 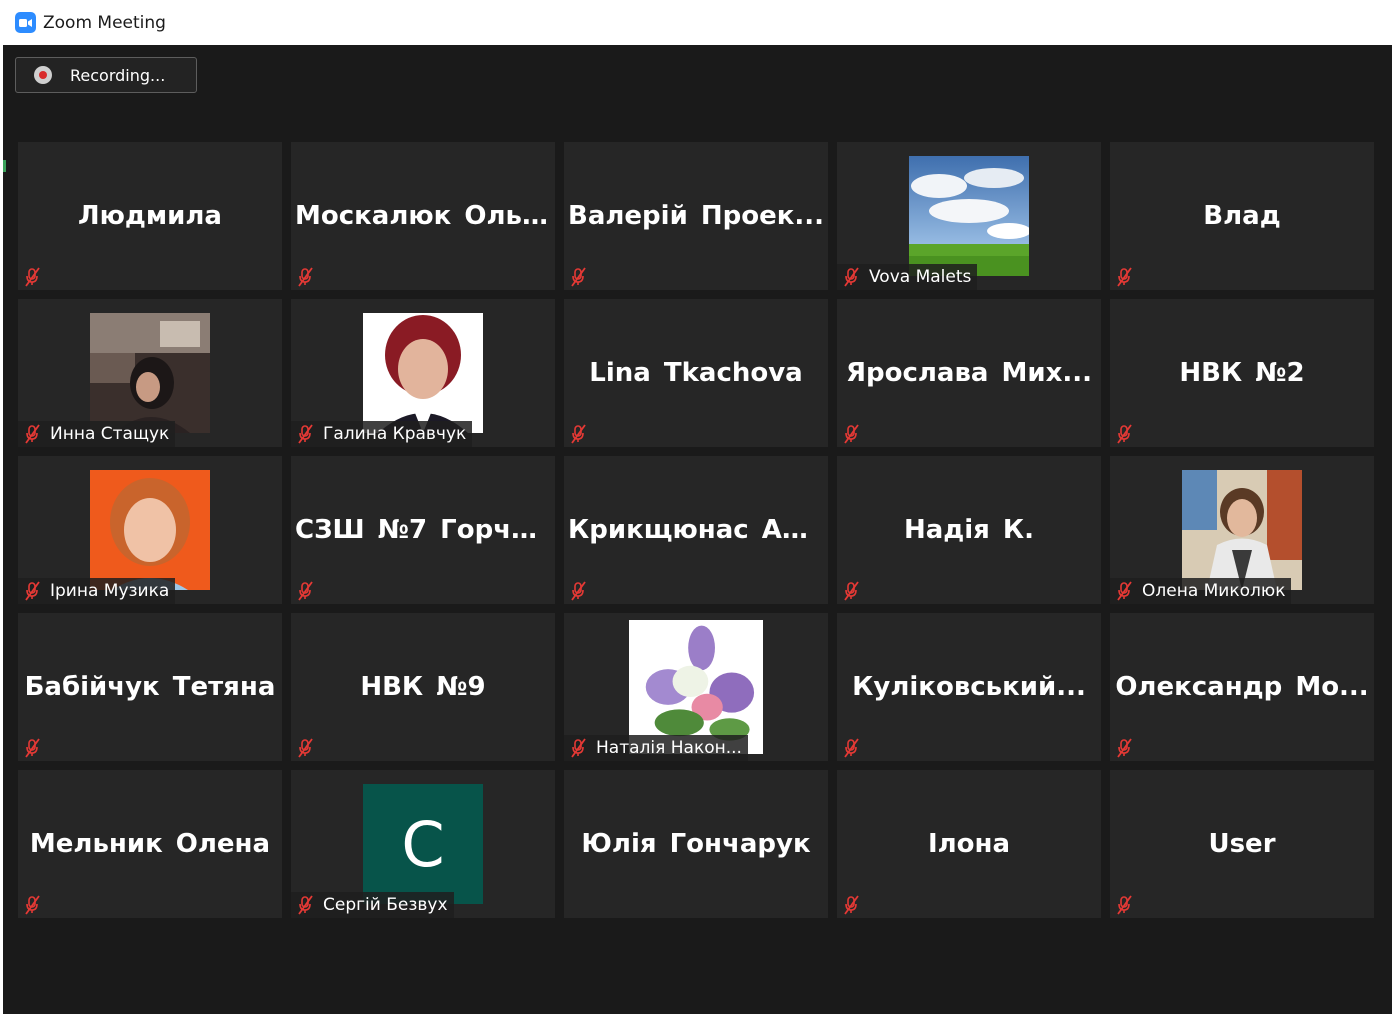 I want to click on participant-name: Надія К., so click(x=969, y=530).